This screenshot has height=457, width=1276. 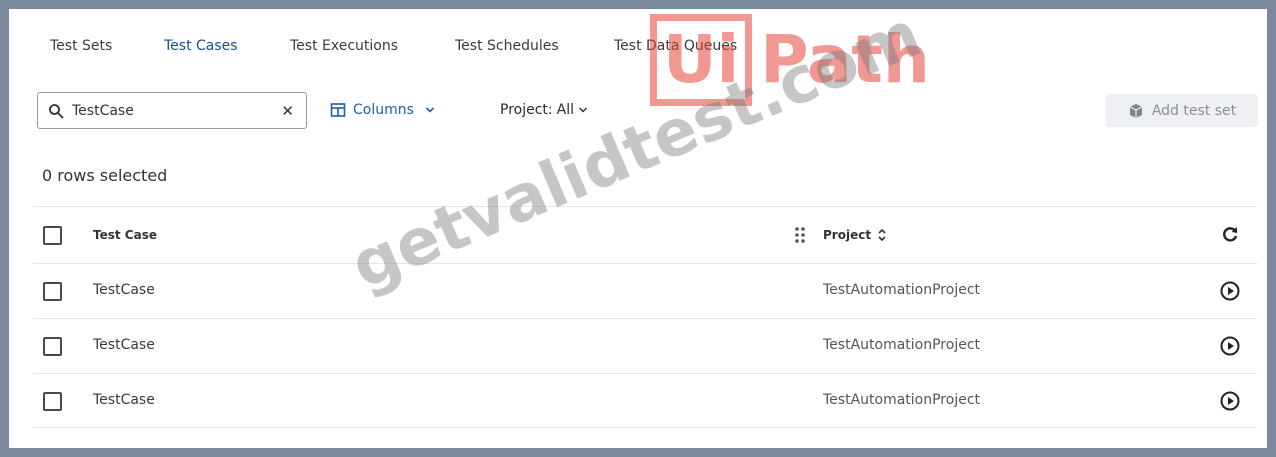 What do you see at coordinates (800, 235) in the screenshot?
I see `drag-handle-icon` at bounding box center [800, 235].